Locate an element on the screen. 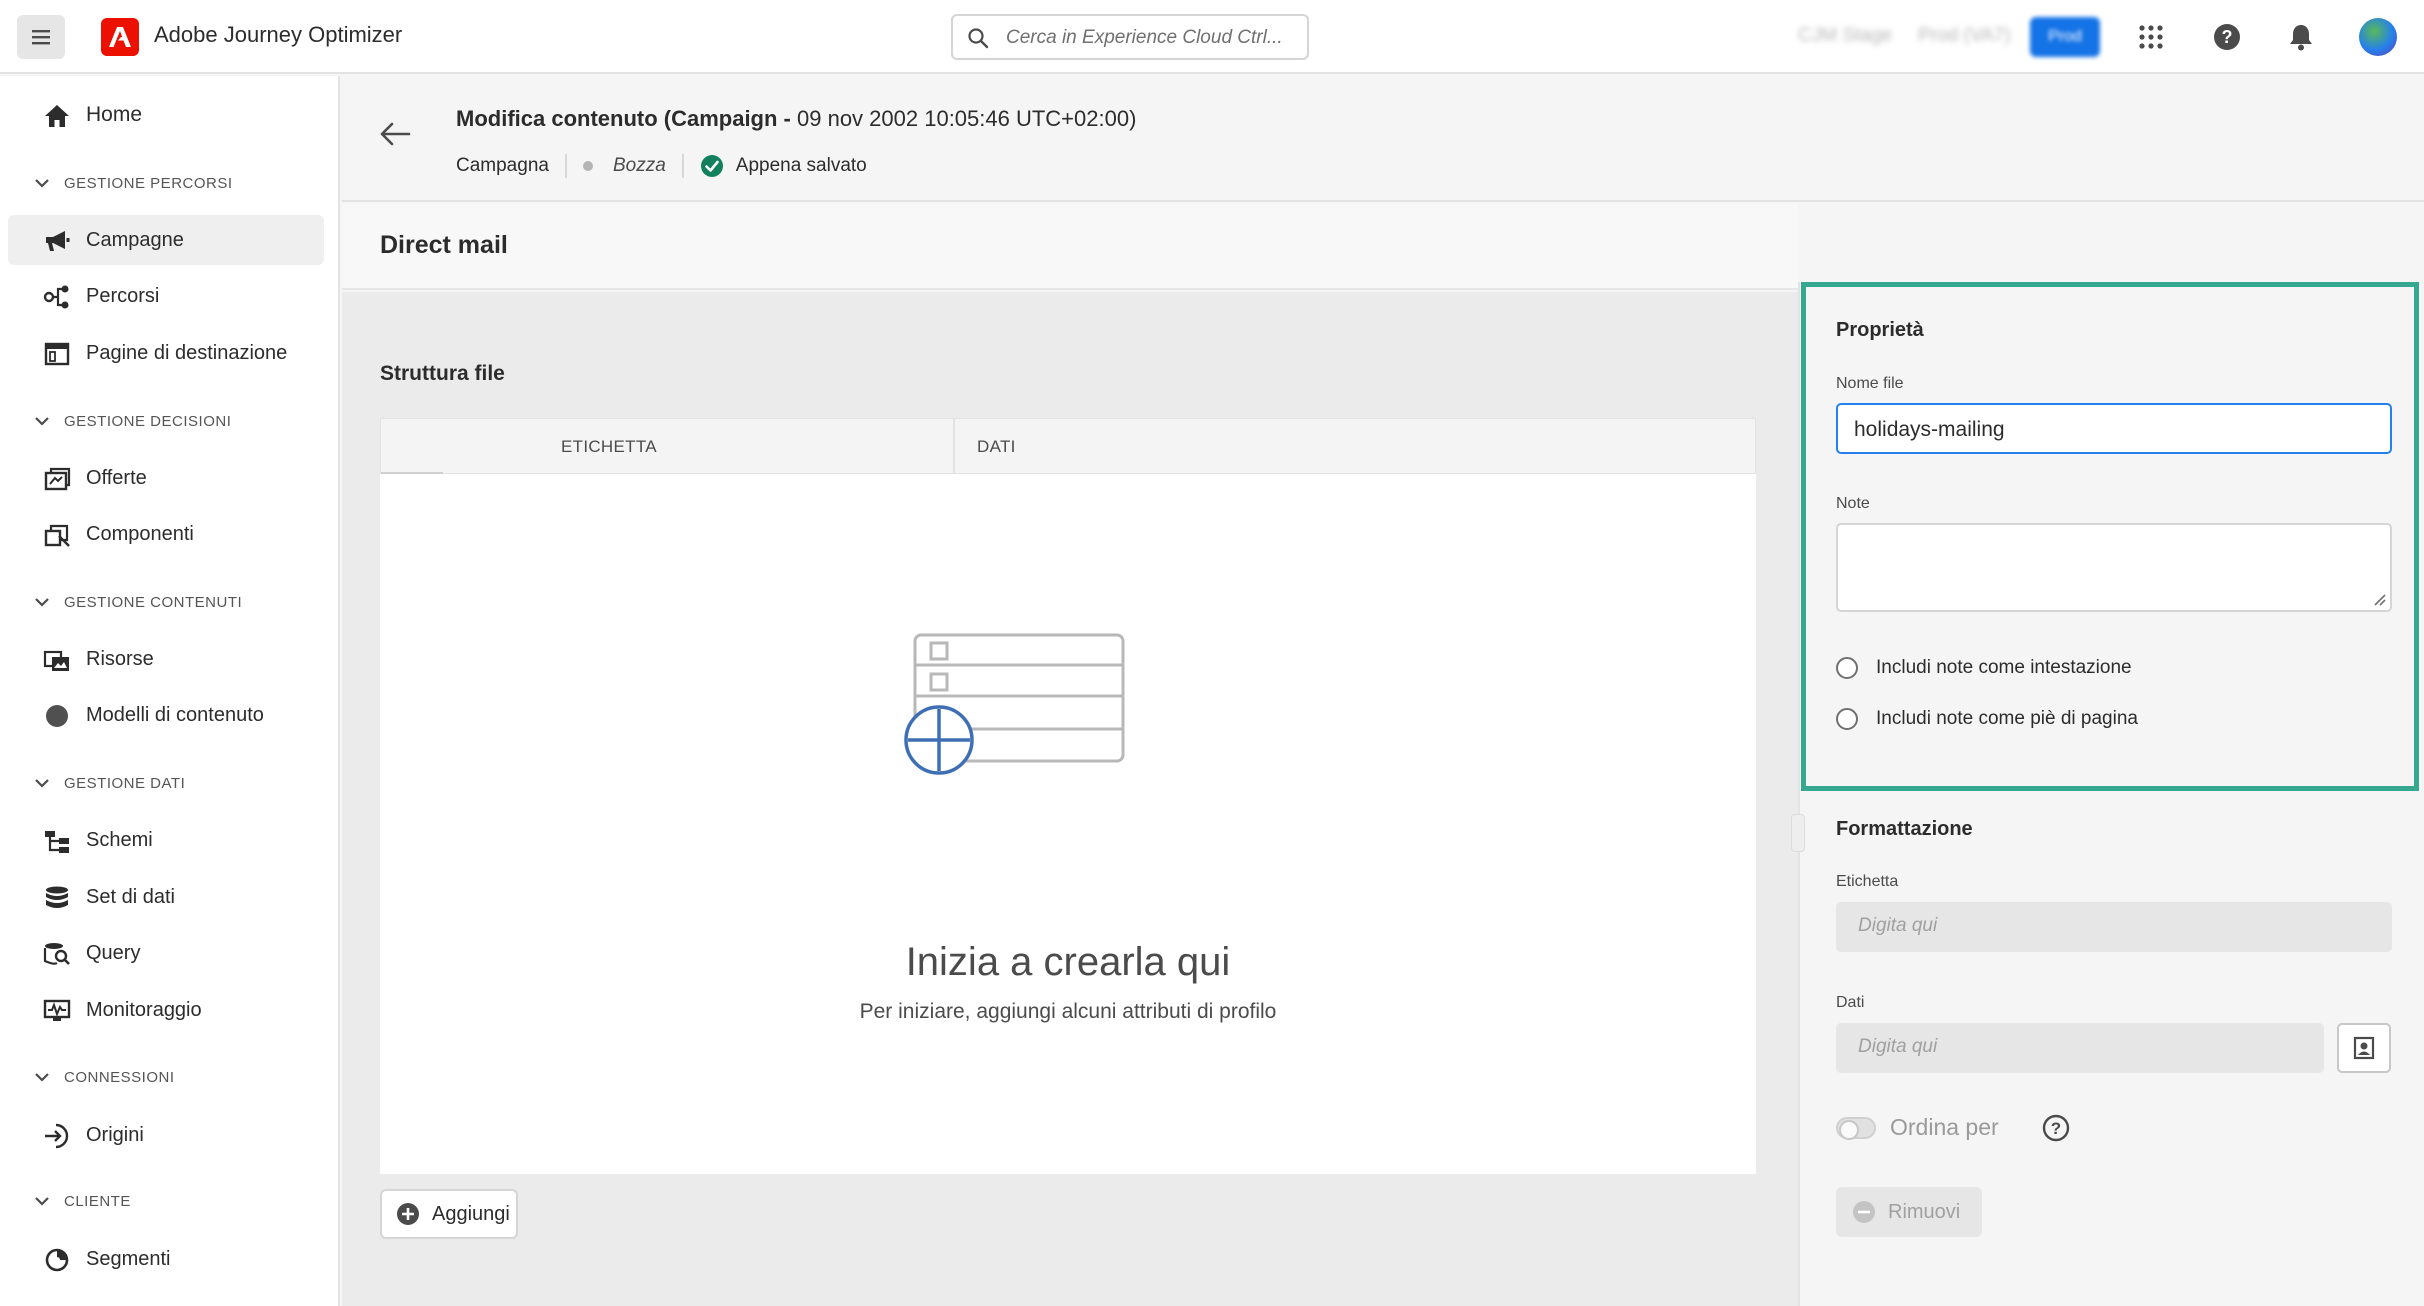 Image resolution: width=2424 pixels, height=1306 pixels. user-avatar is located at coordinates (2378, 37).